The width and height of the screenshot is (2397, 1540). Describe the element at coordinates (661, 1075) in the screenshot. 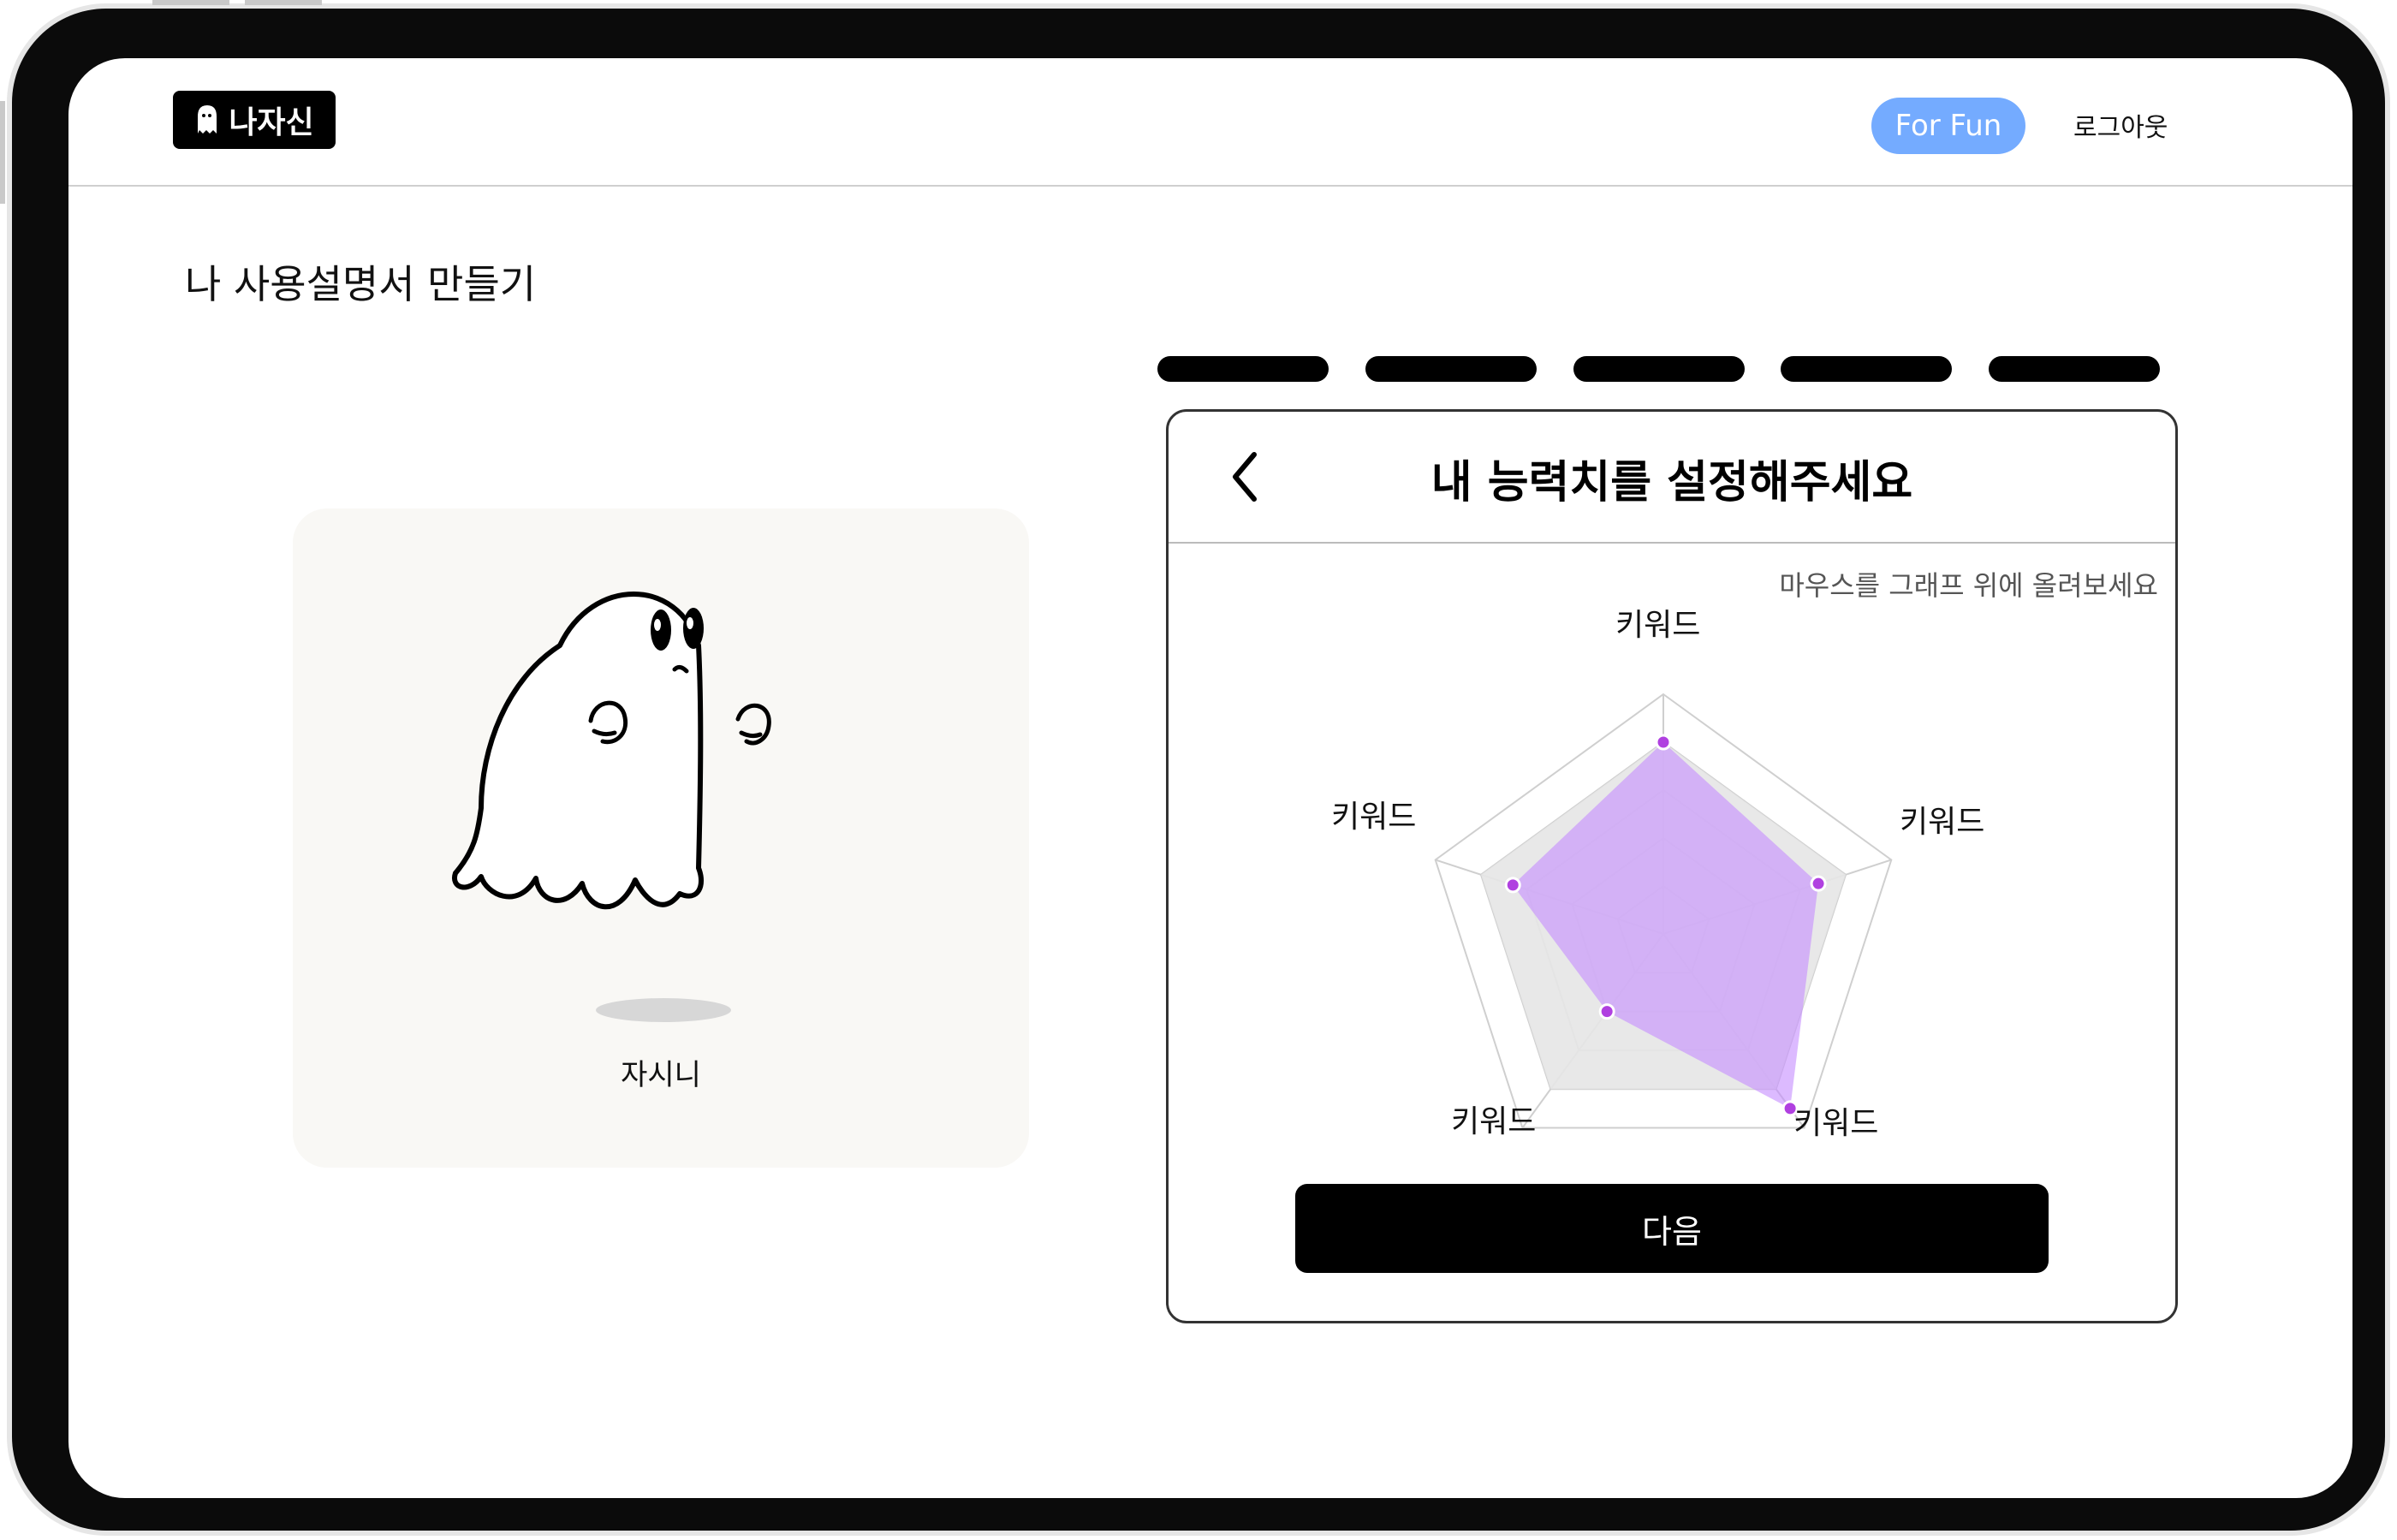

I see `character-name: 자시니` at that location.